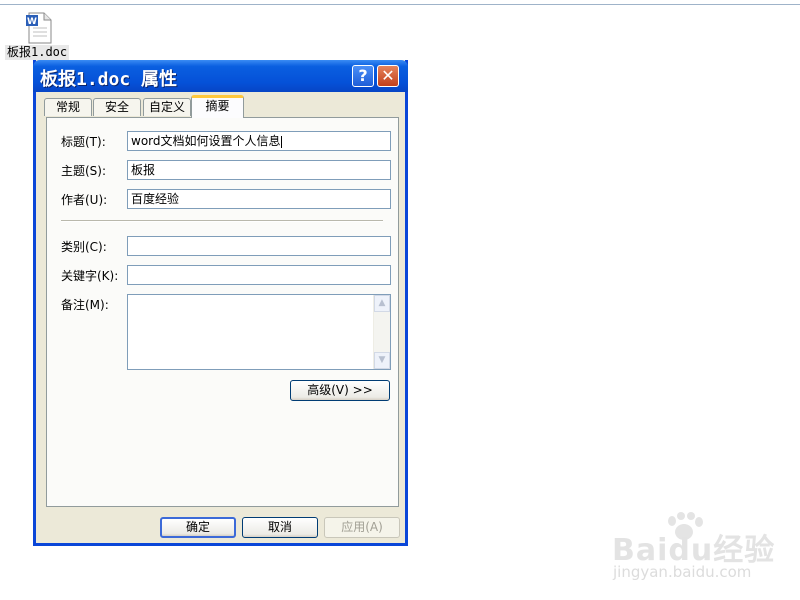 The width and height of the screenshot is (800, 600). What do you see at coordinates (363, 76) in the screenshot?
I see `help-icon: ?` at bounding box center [363, 76].